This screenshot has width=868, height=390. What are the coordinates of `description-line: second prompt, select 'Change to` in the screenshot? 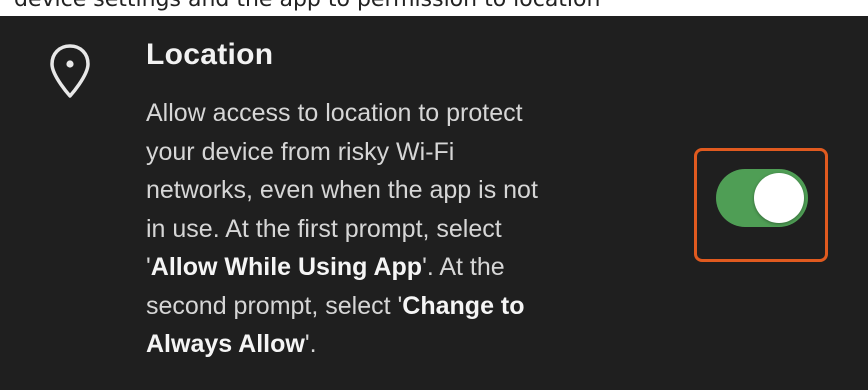 It's located at (335, 305).